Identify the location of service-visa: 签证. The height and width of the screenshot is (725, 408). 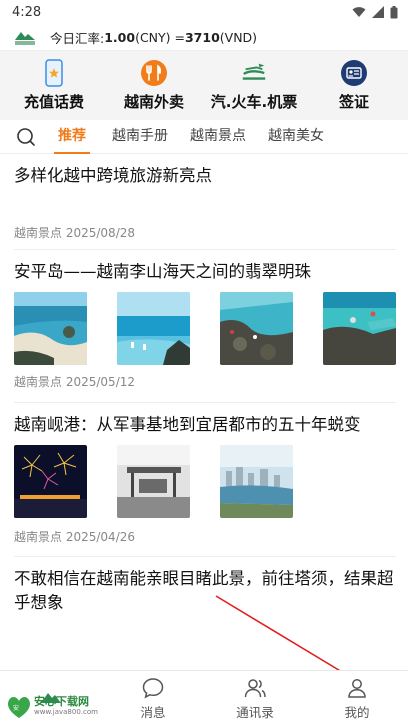
(354, 85).